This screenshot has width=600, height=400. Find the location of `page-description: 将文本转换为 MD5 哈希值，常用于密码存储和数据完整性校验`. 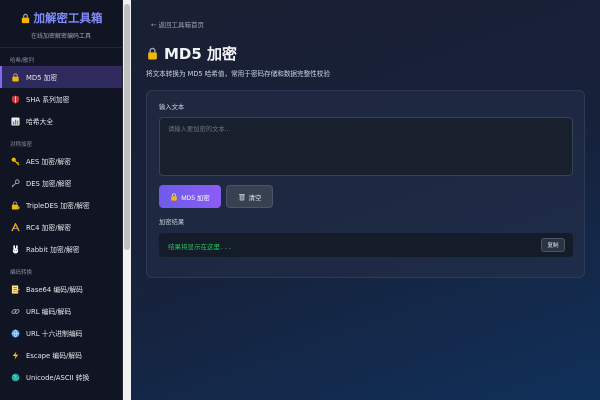

page-description: 将文本转换为 MD5 哈希值，常用于密码存储和数据完整性校验 is located at coordinates (238, 74).